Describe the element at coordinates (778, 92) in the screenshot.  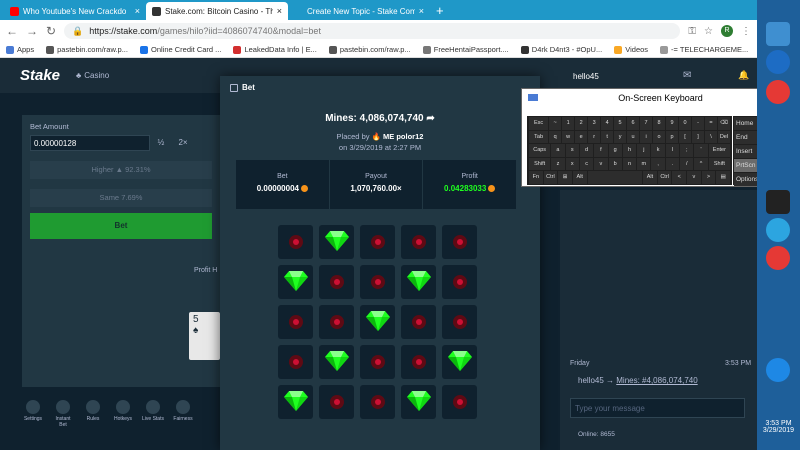
I see `chrome-icon` at that location.